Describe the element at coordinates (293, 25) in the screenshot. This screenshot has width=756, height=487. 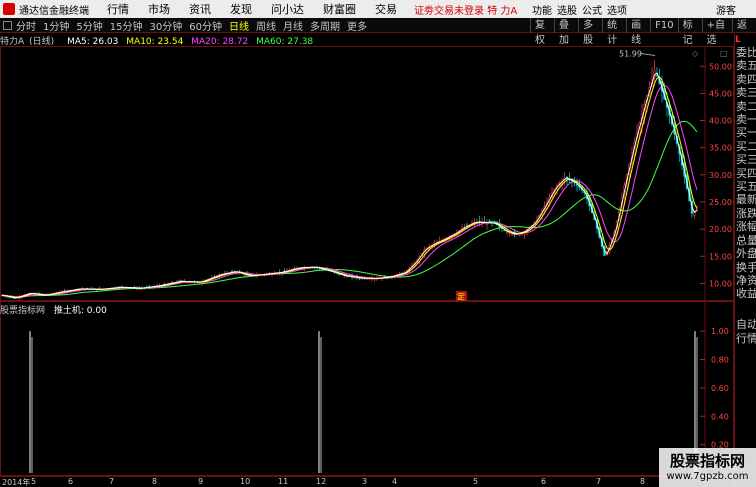
I see `period-monthly: 月线` at that location.